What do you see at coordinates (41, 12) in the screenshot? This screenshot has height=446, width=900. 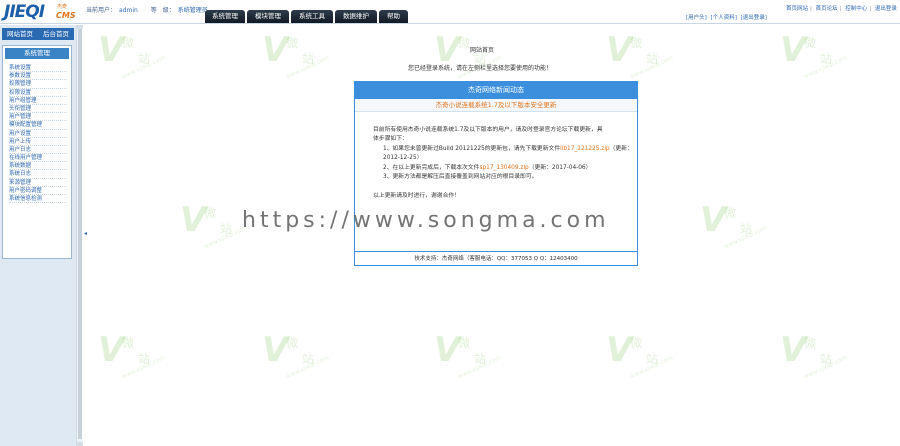 I see `jieqi-logo: JIEQI 杰奇 CMS` at bounding box center [41, 12].